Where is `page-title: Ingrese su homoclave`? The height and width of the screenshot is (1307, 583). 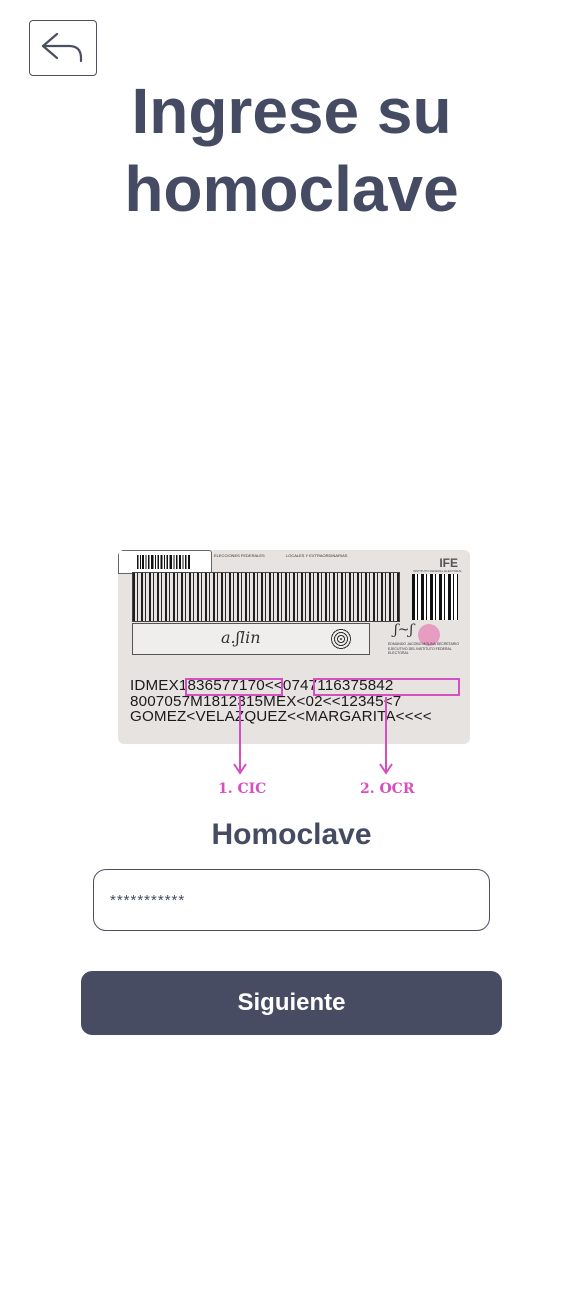 page-title: Ingrese su homoclave is located at coordinates (291, 150).